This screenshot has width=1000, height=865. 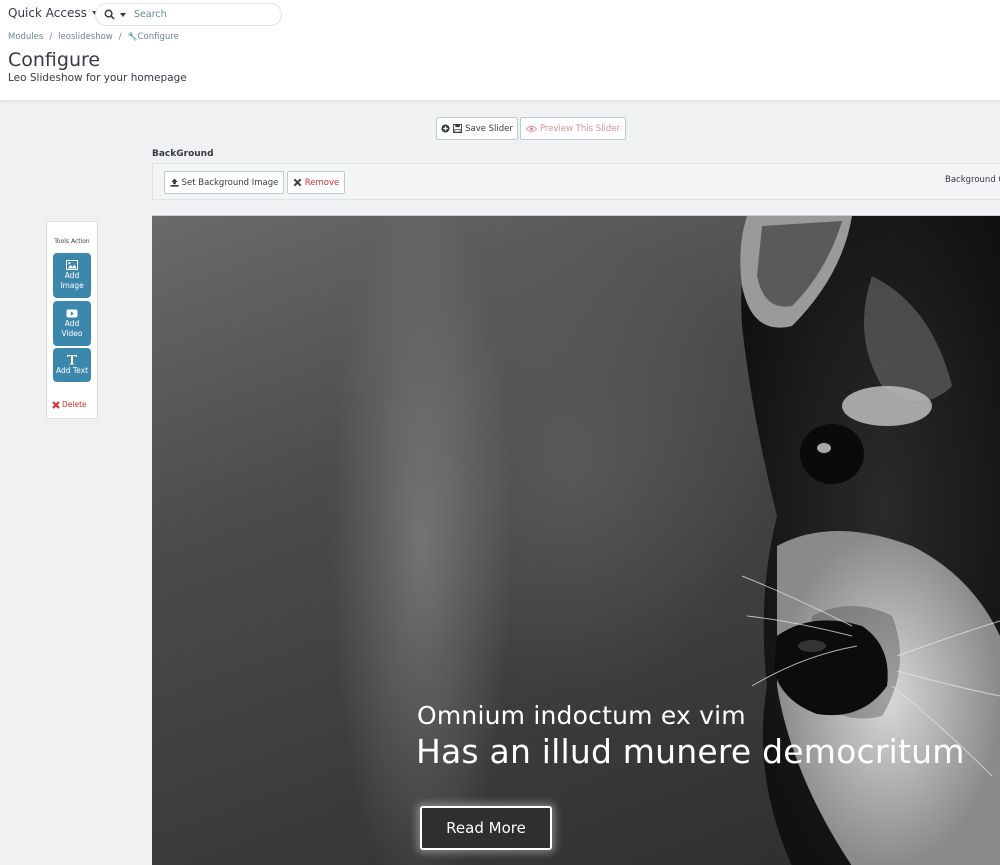 I want to click on breadcrumb-modules: Modules, so click(x=25, y=37).